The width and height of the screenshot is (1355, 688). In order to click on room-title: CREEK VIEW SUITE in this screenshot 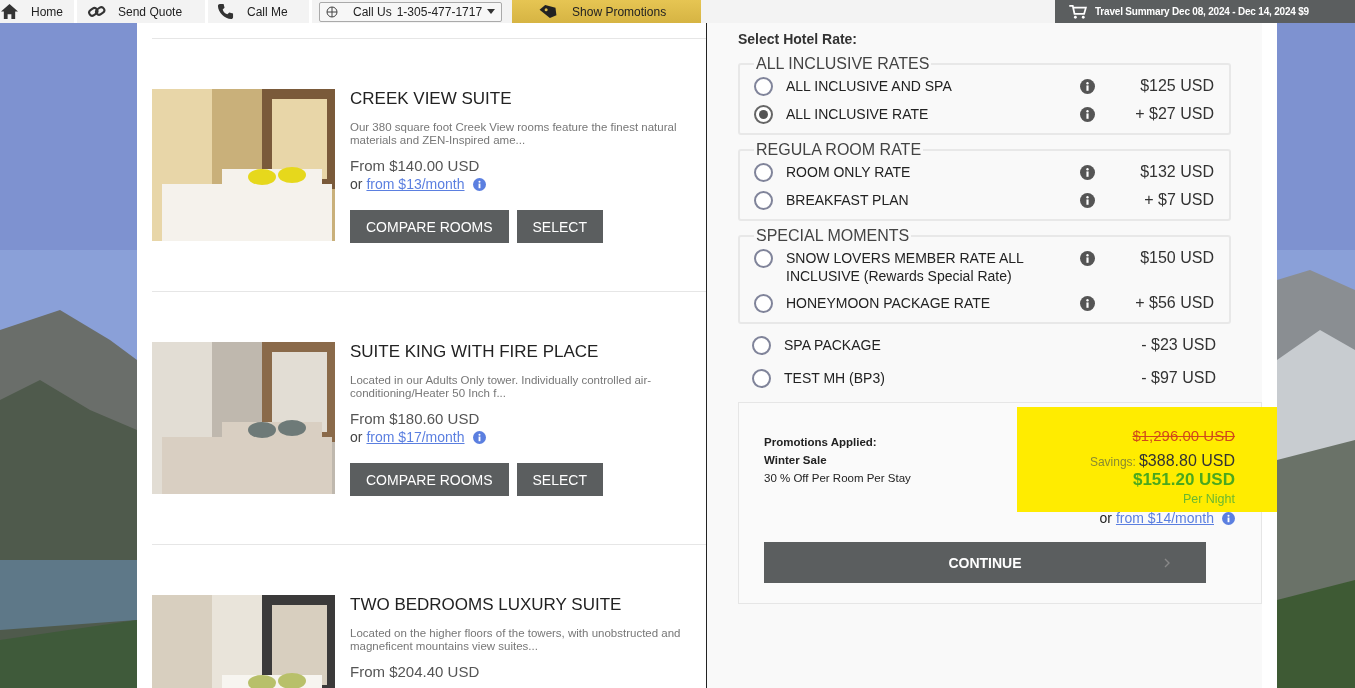, I will do `click(431, 99)`.